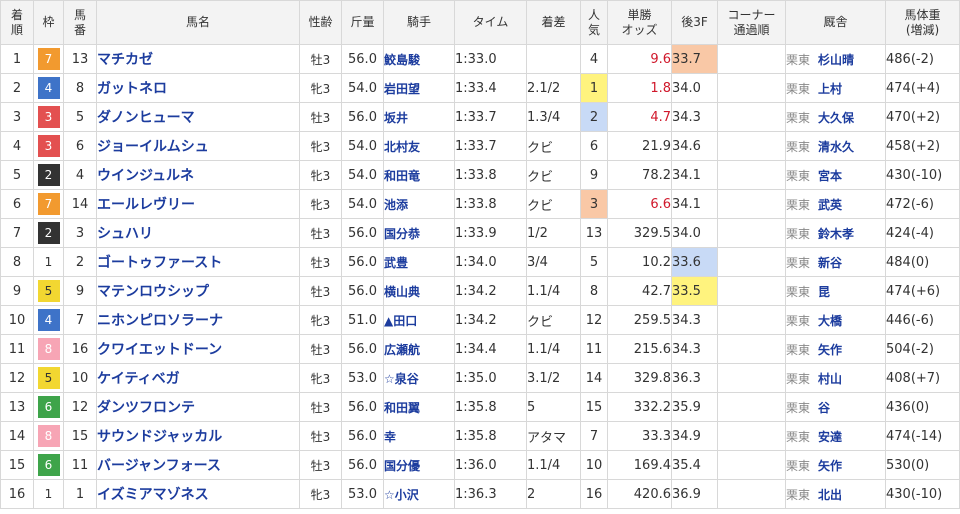 Image resolution: width=960 pixels, height=514 pixels. I want to click on time-cell: 1:34.4, so click(490, 349).